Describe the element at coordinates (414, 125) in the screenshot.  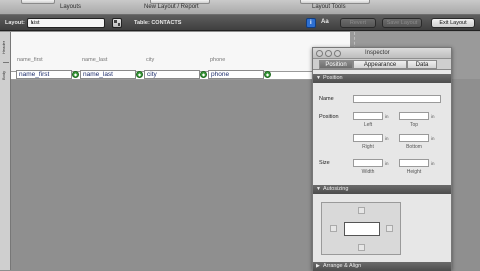
I see `top-label: Top` at that location.